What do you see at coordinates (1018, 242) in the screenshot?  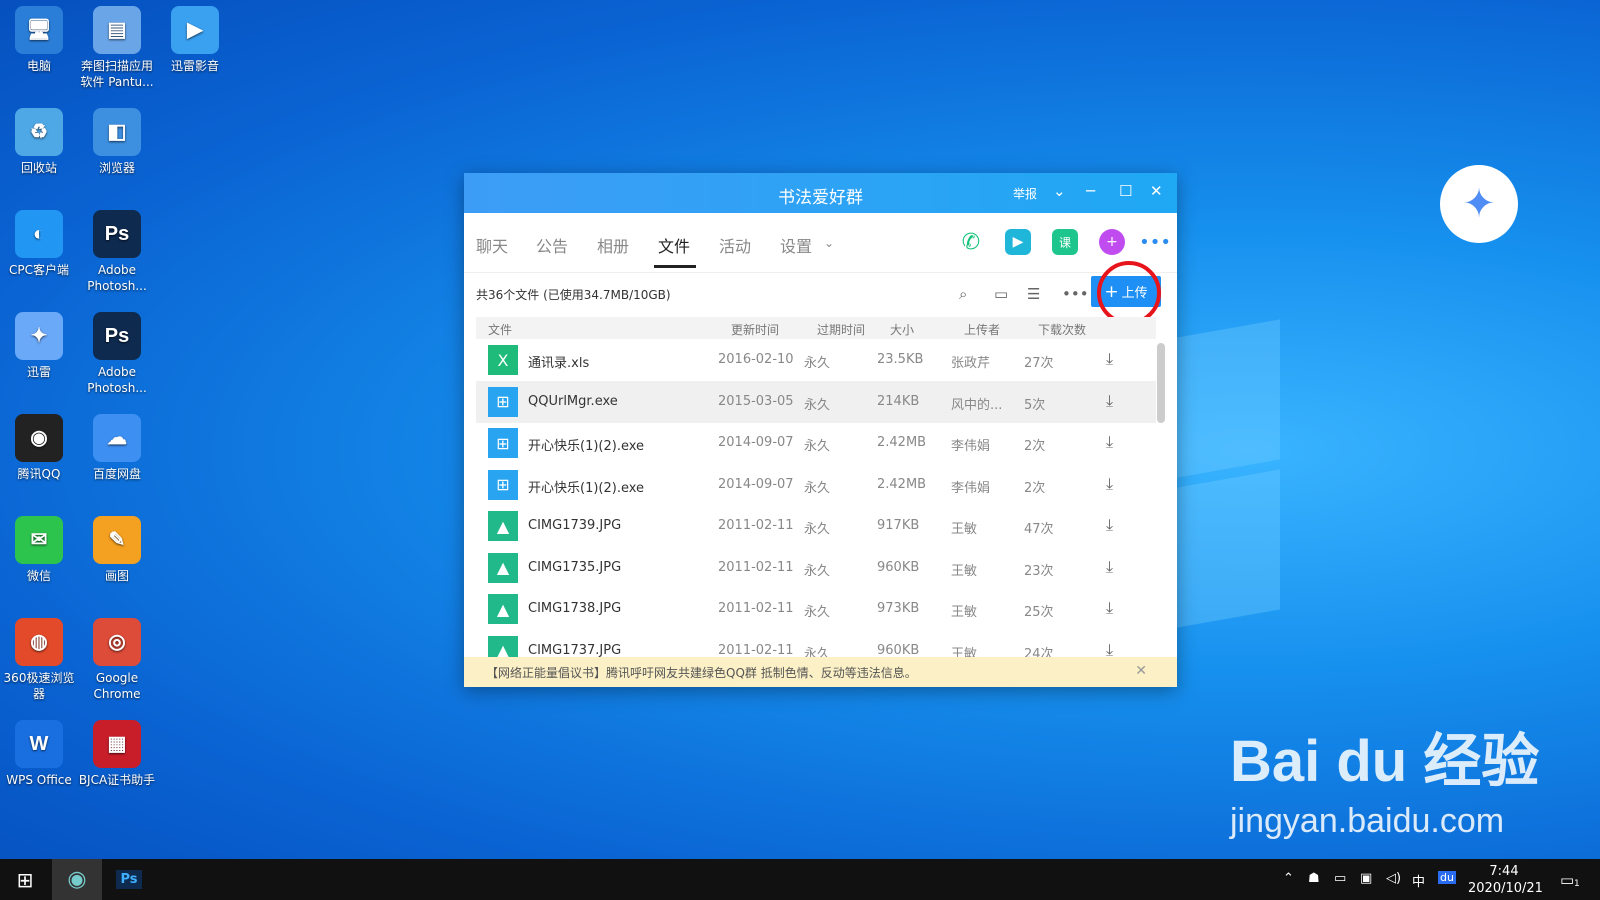 I see `video-call-icon: ▶` at bounding box center [1018, 242].